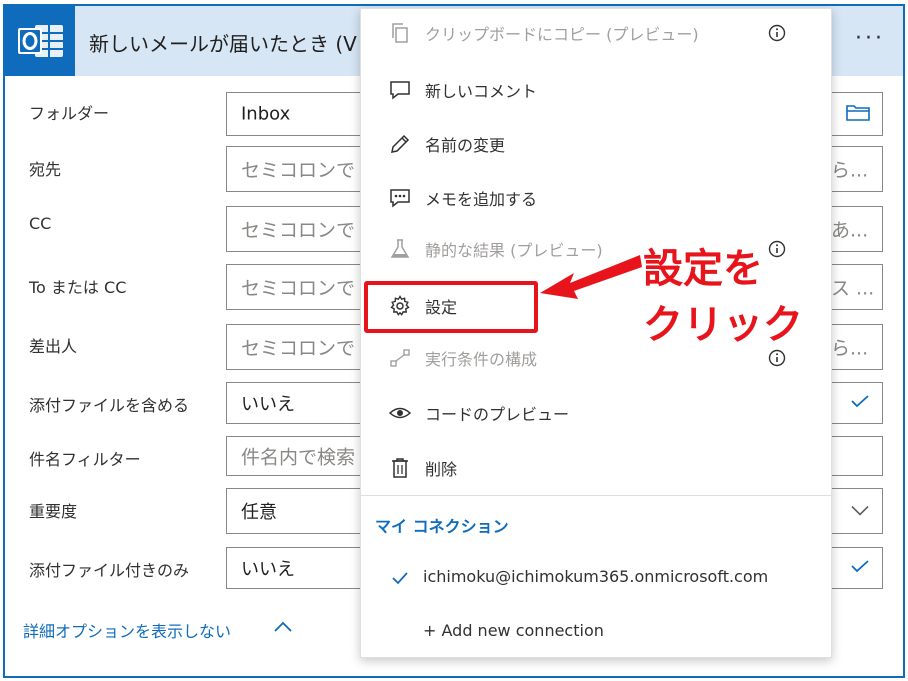 The image size is (908, 681). What do you see at coordinates (266, 114) in the screenshot?
I see `field-value: Inbox` at bounding box center [266, 114].